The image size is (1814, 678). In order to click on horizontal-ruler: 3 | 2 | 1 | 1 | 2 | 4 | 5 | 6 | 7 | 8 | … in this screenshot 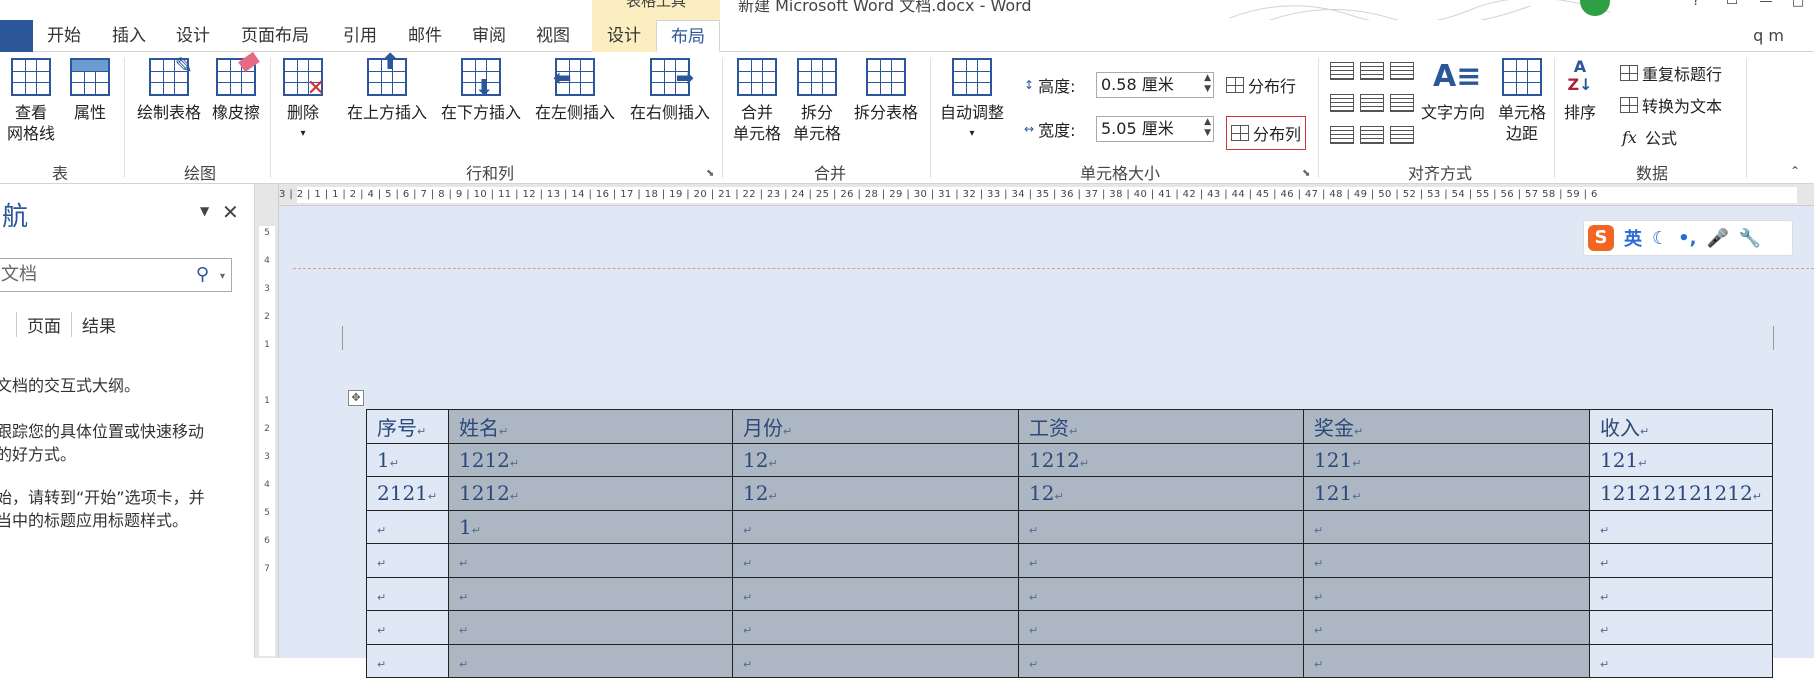, I will do `click(1046, 195)`.